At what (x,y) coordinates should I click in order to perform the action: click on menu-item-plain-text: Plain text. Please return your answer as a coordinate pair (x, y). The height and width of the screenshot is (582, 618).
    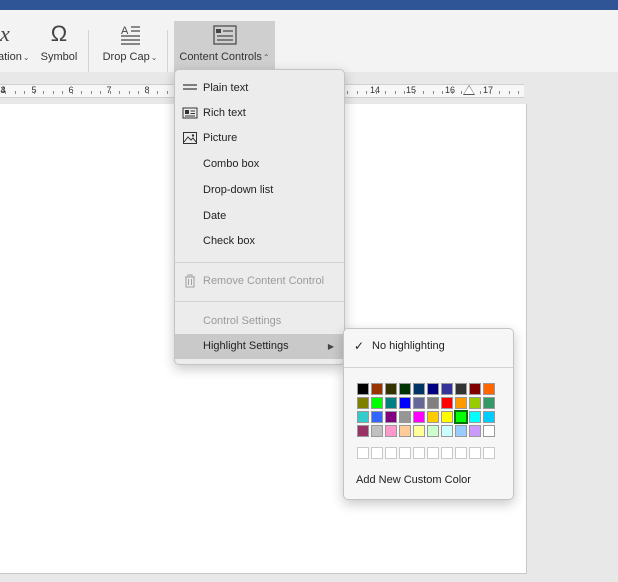
    Looking at the image, I should click on (259, 88).